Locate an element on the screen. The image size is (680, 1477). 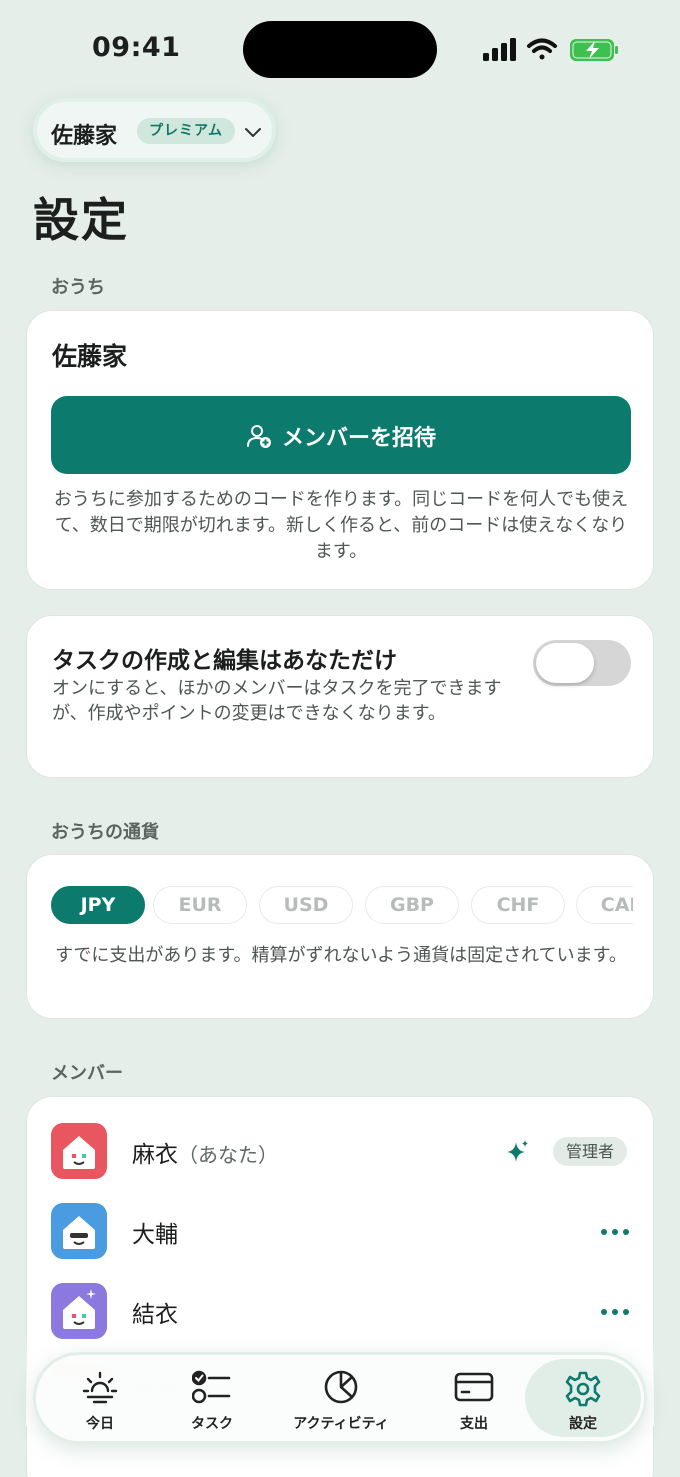
toggle-knob is located at coordinates (565, 663).